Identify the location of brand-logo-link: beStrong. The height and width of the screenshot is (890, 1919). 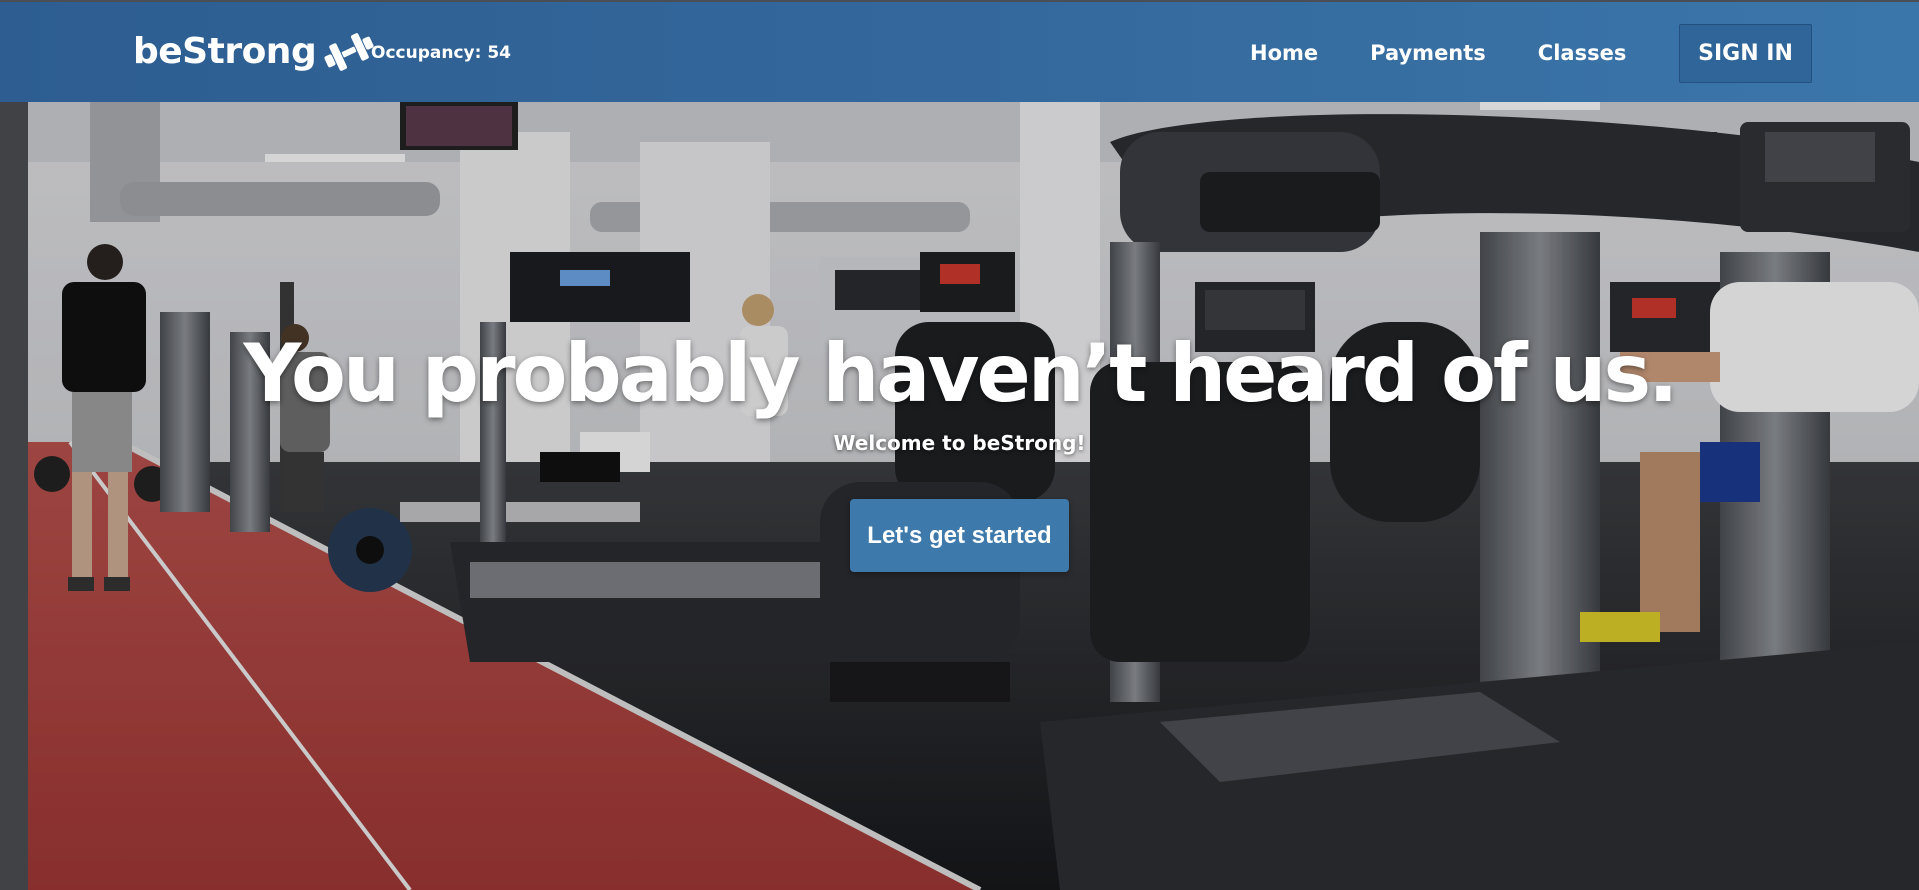
(254, 52).